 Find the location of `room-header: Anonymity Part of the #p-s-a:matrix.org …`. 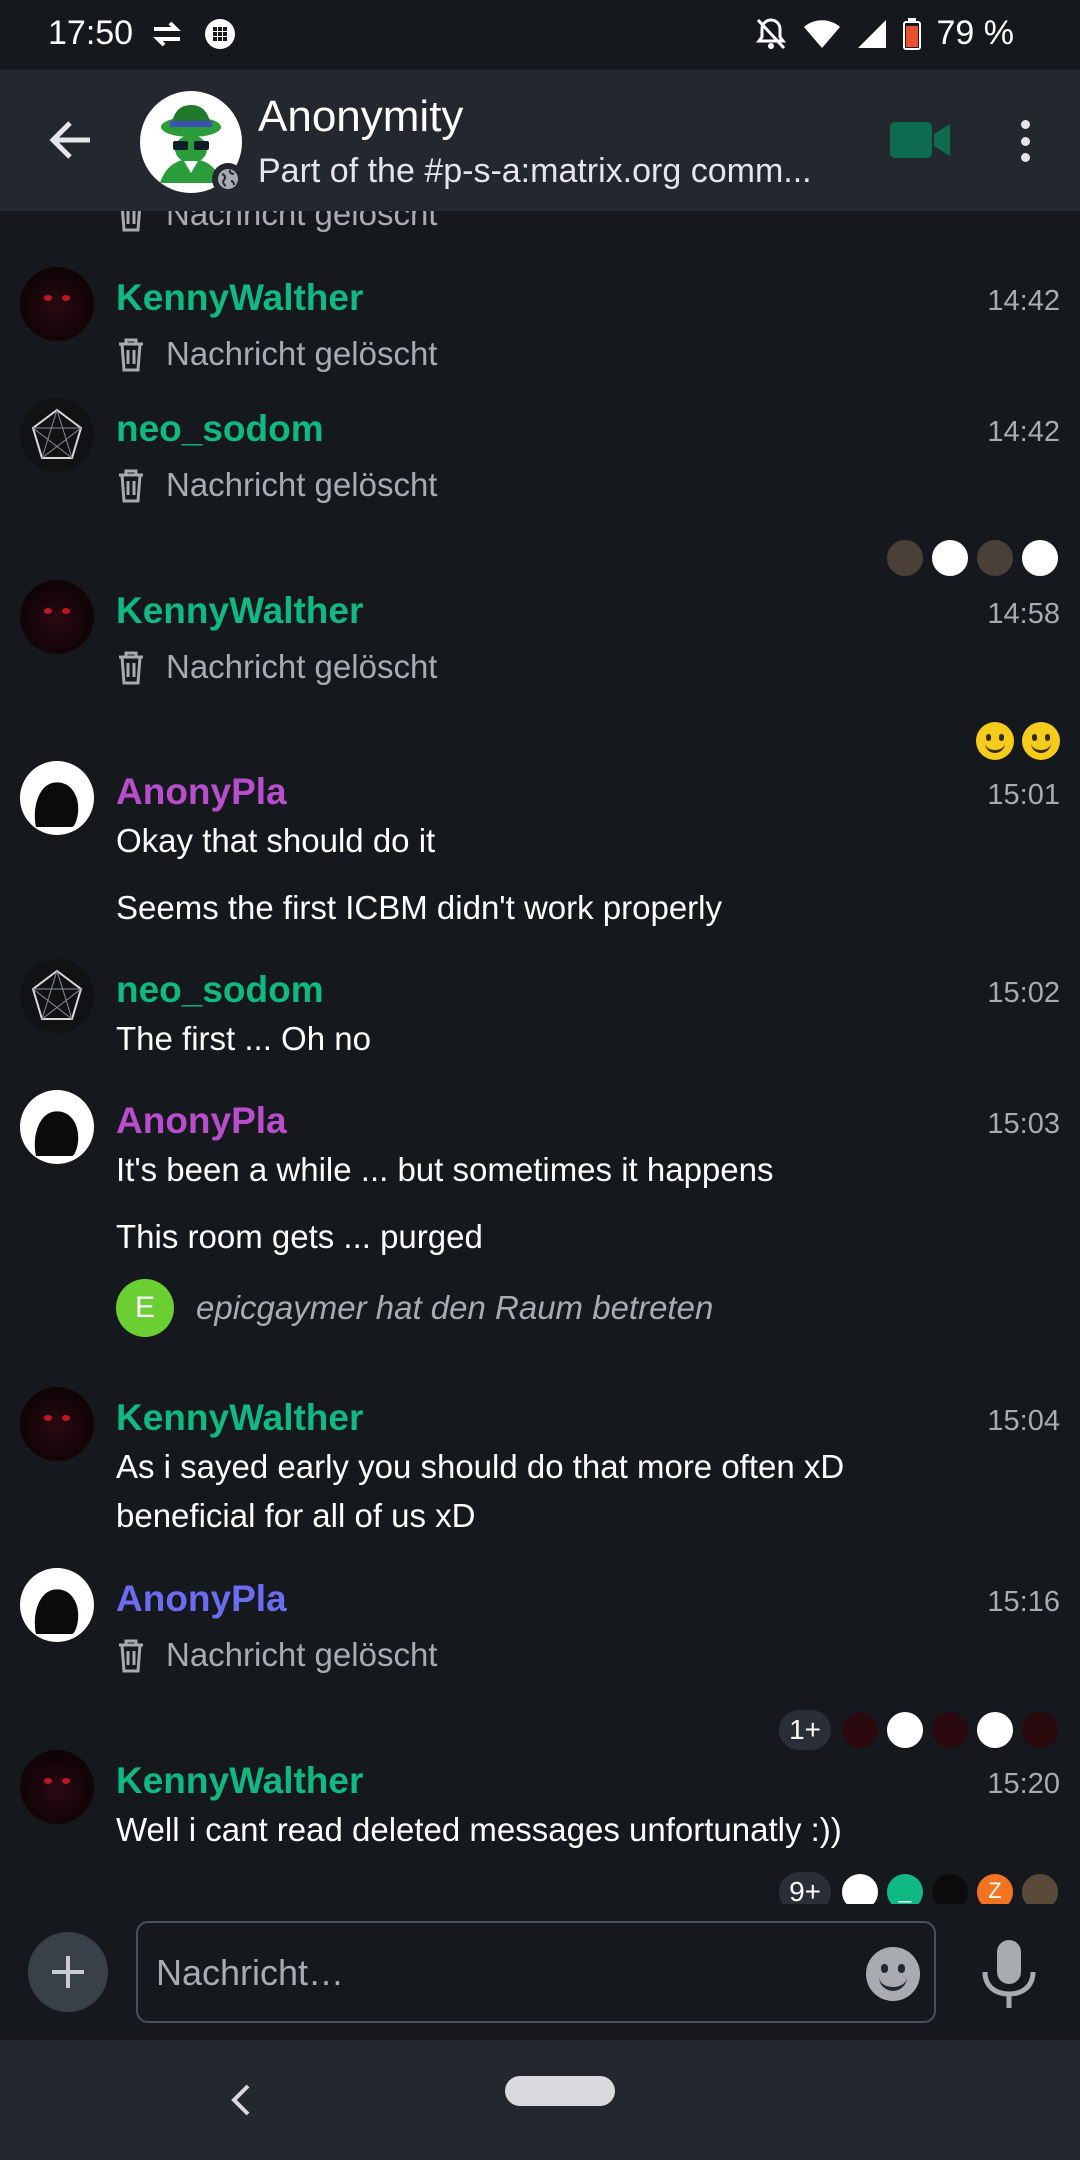

room-header: Anonymity Part of the #p-s-a:matrix.org … is located at coordinates (540, 140).